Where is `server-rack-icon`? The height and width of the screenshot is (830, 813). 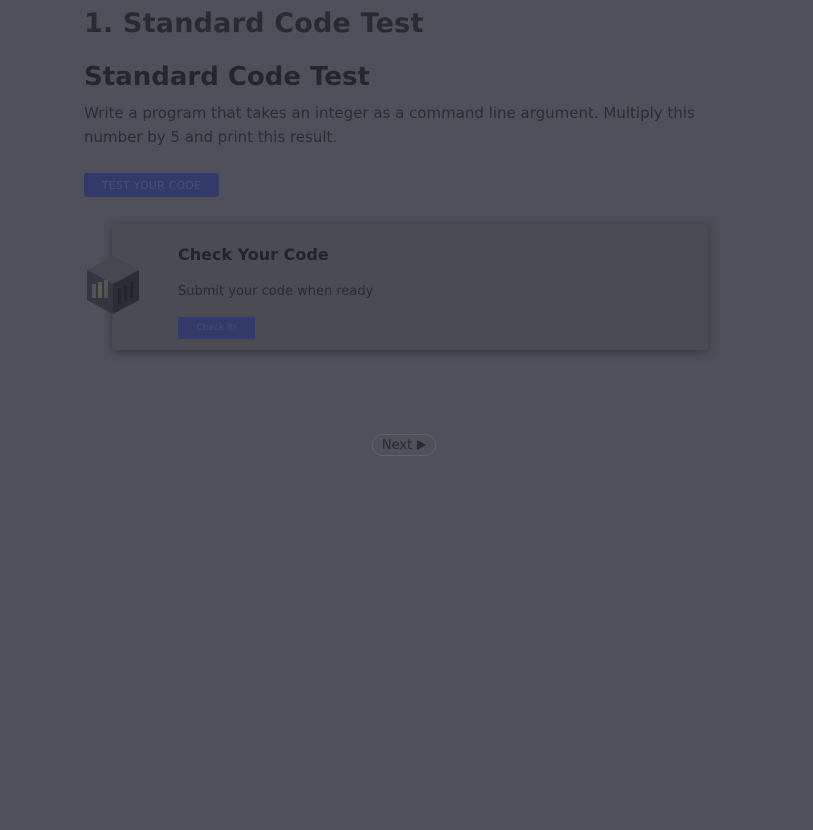 server-rack-icon is located at coordinates (113, 285).